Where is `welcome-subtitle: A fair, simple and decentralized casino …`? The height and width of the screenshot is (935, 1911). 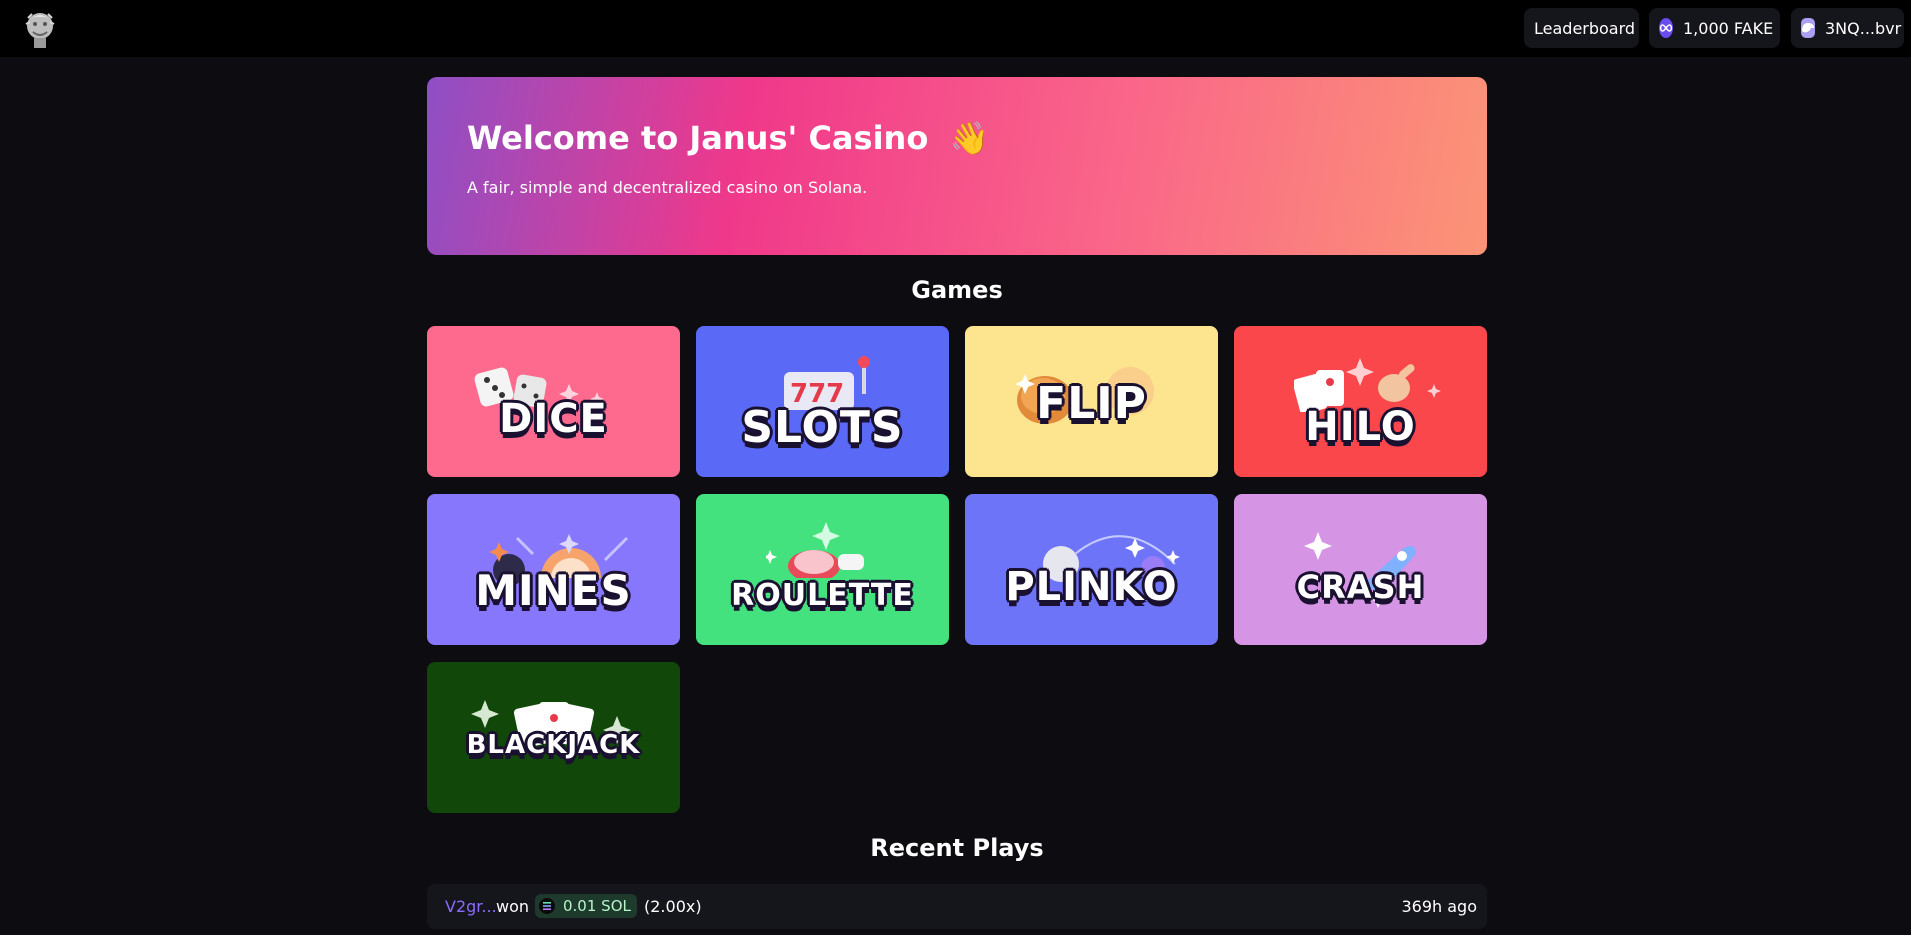 welcome-subtitle: A fair, simple and decentralized casino … is located at coordinates (667, 187).